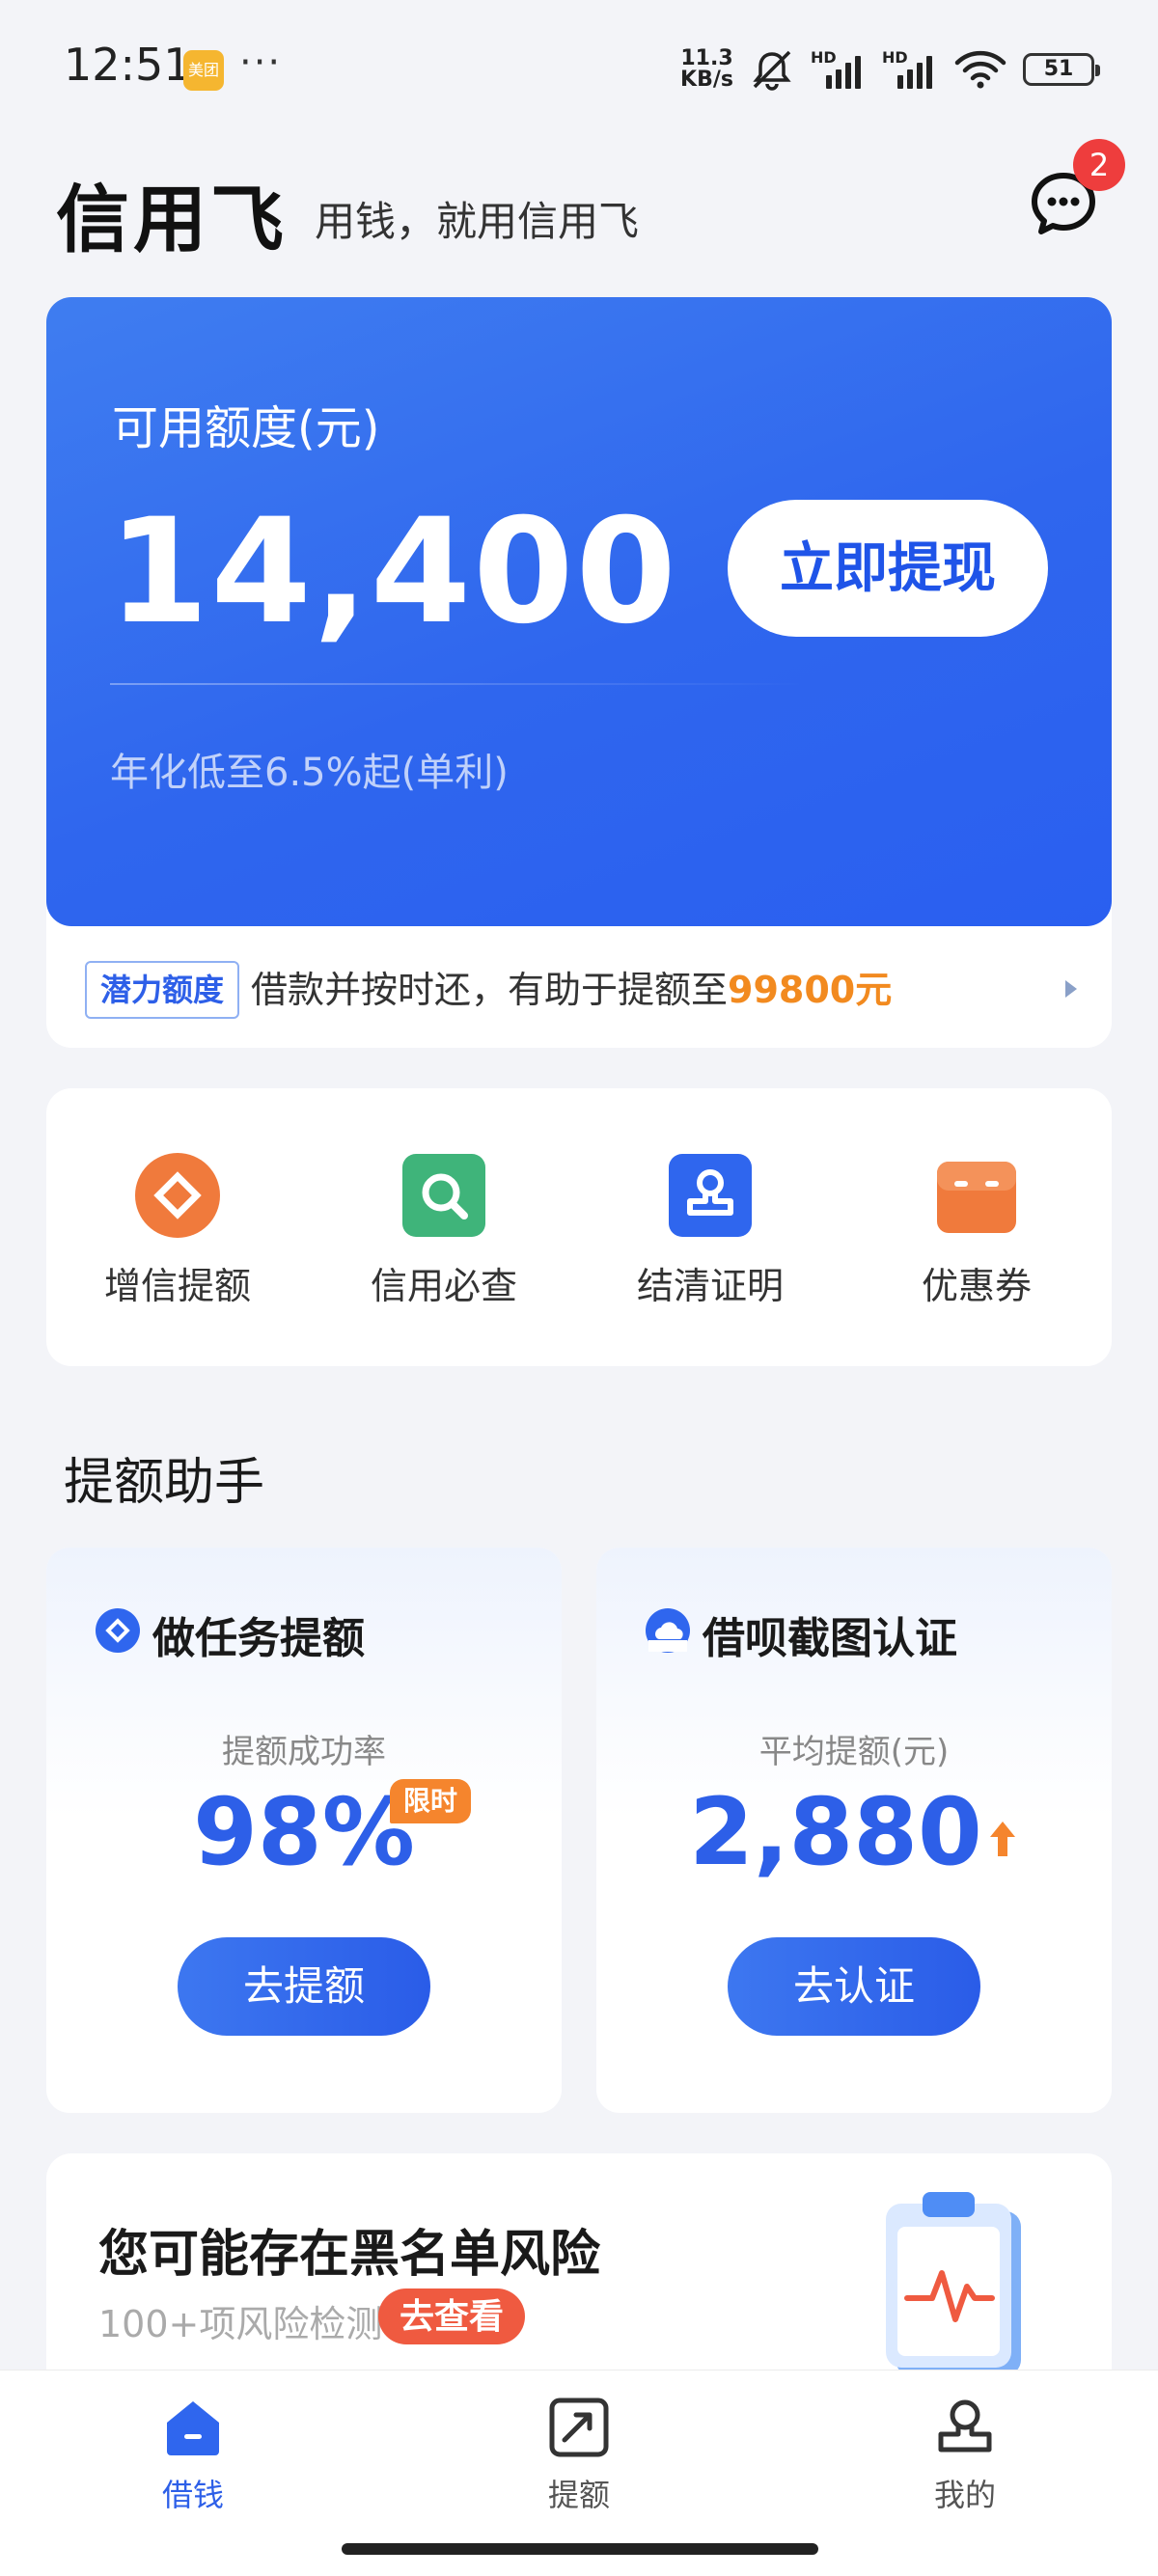 The image size is (1158, 2576). What do you see at coordinates (1061, 69) in the screenshot?
I see `battery-indicator: 51` at bounding box center [1061, 69].